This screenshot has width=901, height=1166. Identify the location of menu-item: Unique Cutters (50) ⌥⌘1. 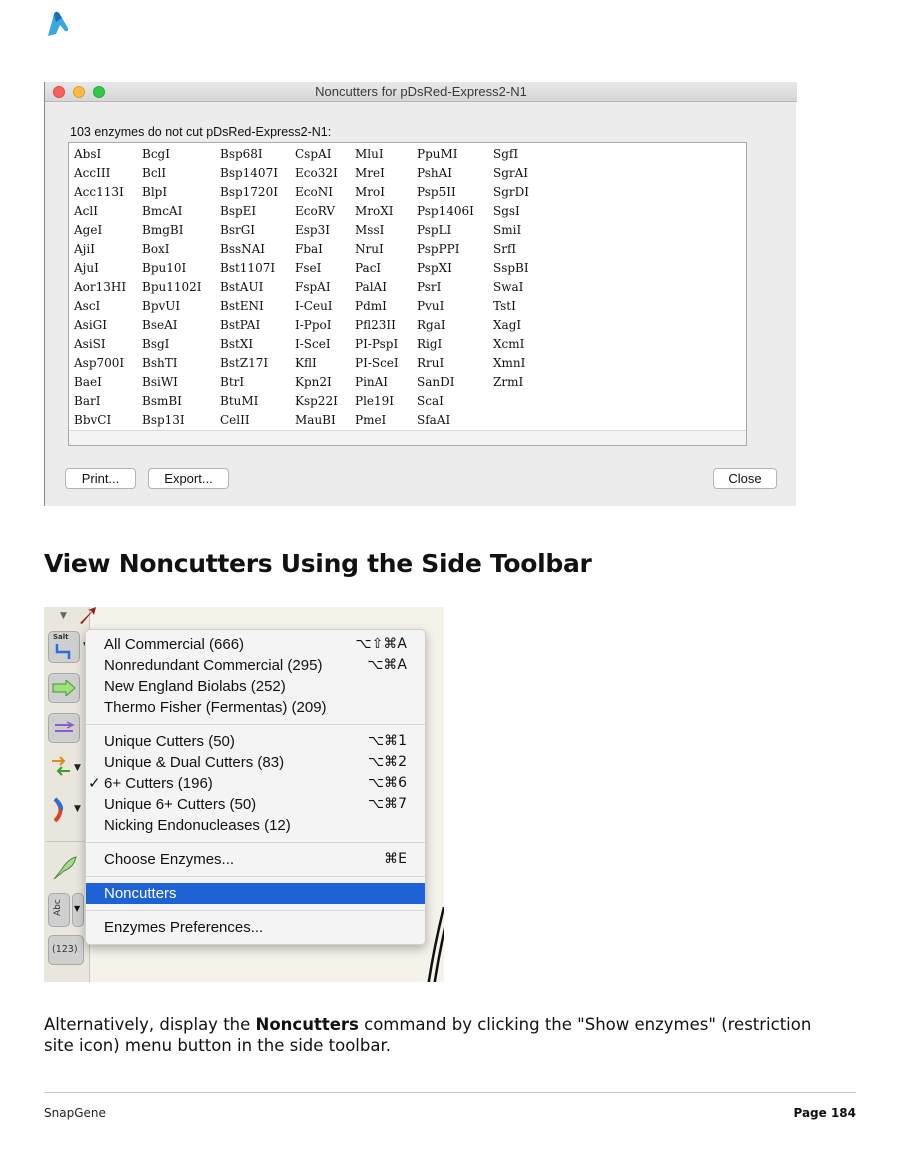
(255, 741).